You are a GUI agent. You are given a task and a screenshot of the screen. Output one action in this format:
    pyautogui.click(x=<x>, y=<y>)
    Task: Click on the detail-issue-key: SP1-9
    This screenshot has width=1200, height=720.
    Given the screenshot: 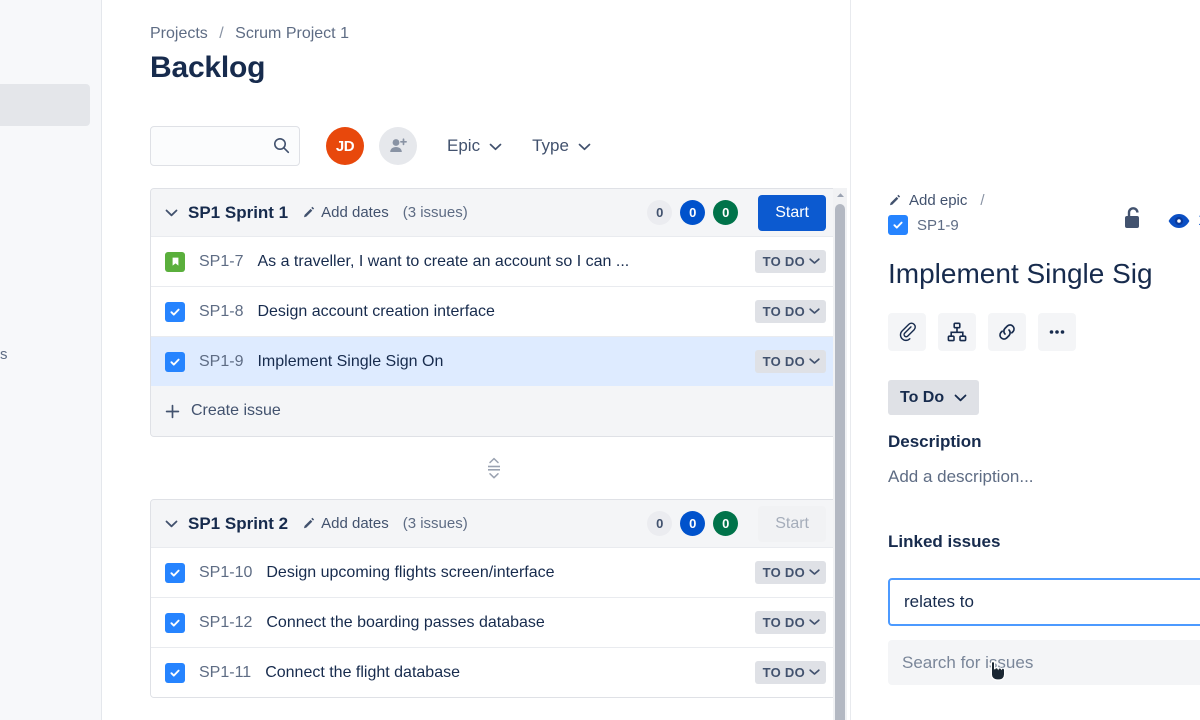 What is the action you would take?
    pyautogui.click(x=938, y=225)
    